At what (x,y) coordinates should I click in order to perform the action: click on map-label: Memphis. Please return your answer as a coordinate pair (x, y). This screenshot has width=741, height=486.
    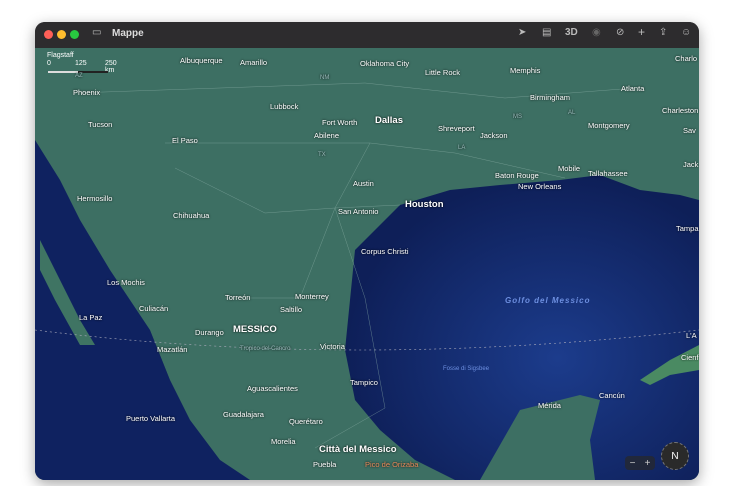
    Looking at the image, I should click on (525, 70).